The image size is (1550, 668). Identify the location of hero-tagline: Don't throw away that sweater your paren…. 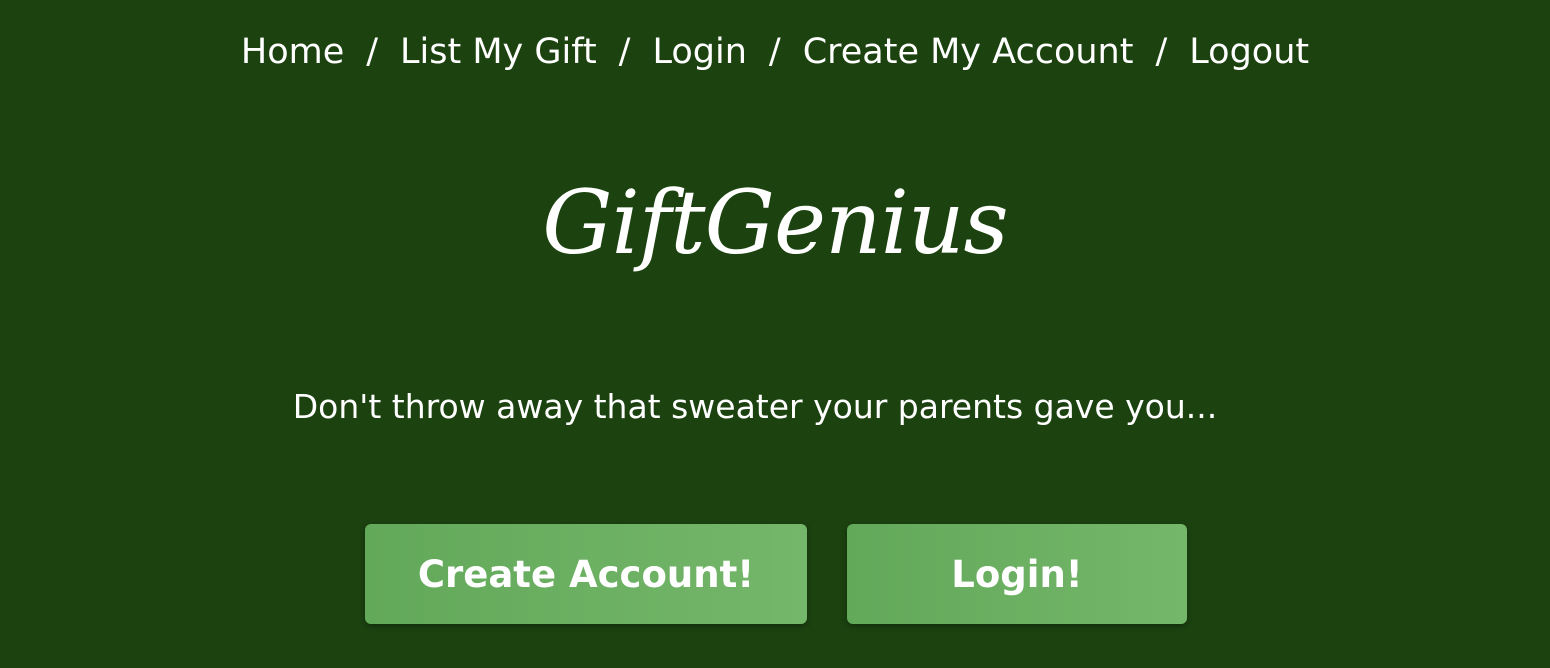
(755, 406).